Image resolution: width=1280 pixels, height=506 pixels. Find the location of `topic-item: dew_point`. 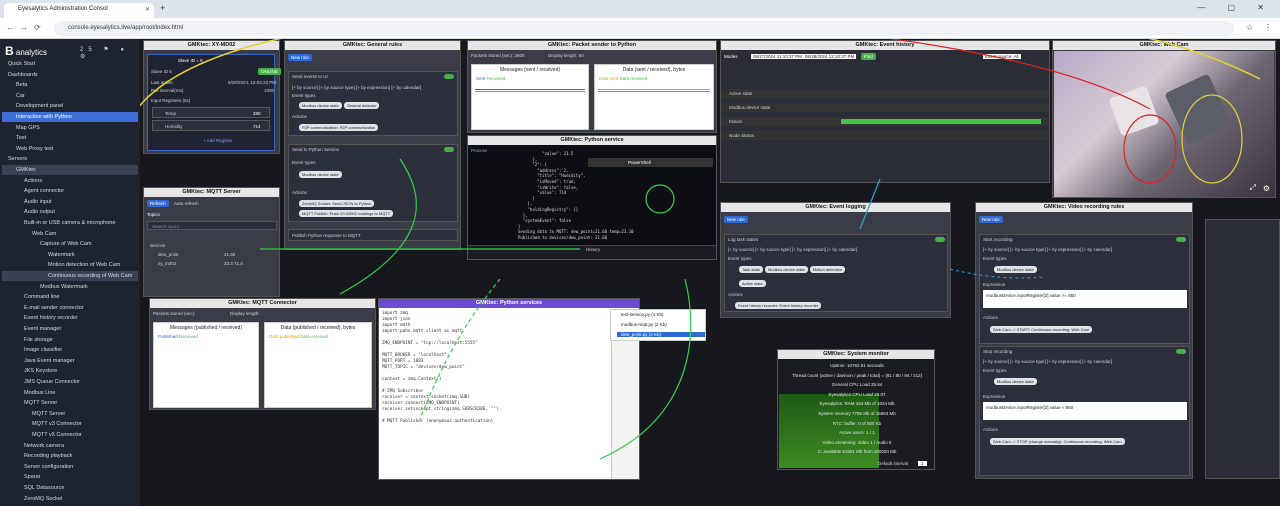

topic-item: dew_point is located at coordinates (168, 254).